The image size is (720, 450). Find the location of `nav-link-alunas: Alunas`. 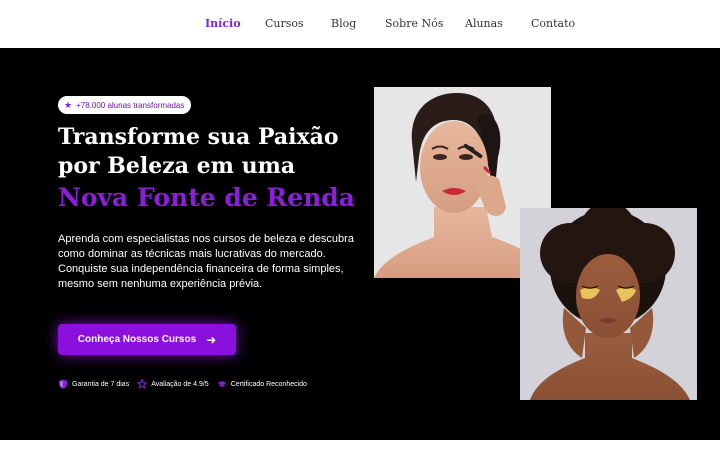

nav-link-alunas: Alunas is located at coordinates (484, 23).